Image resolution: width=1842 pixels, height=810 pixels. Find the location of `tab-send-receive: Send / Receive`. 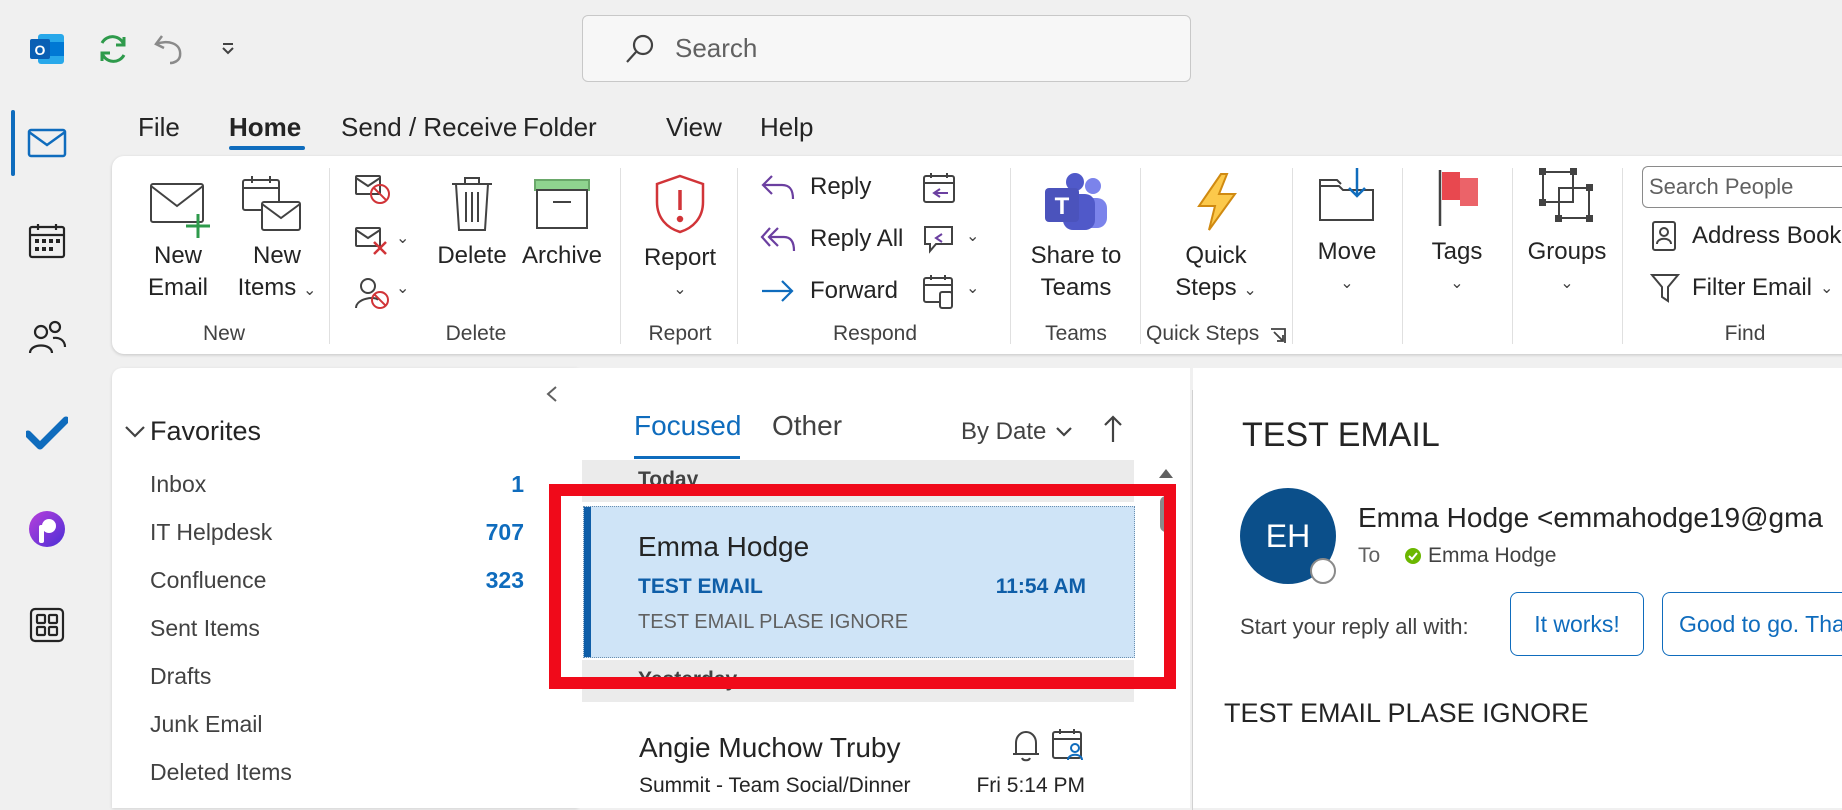

tab-send-receive: Send / Receive is located at coordinates (429, 127).